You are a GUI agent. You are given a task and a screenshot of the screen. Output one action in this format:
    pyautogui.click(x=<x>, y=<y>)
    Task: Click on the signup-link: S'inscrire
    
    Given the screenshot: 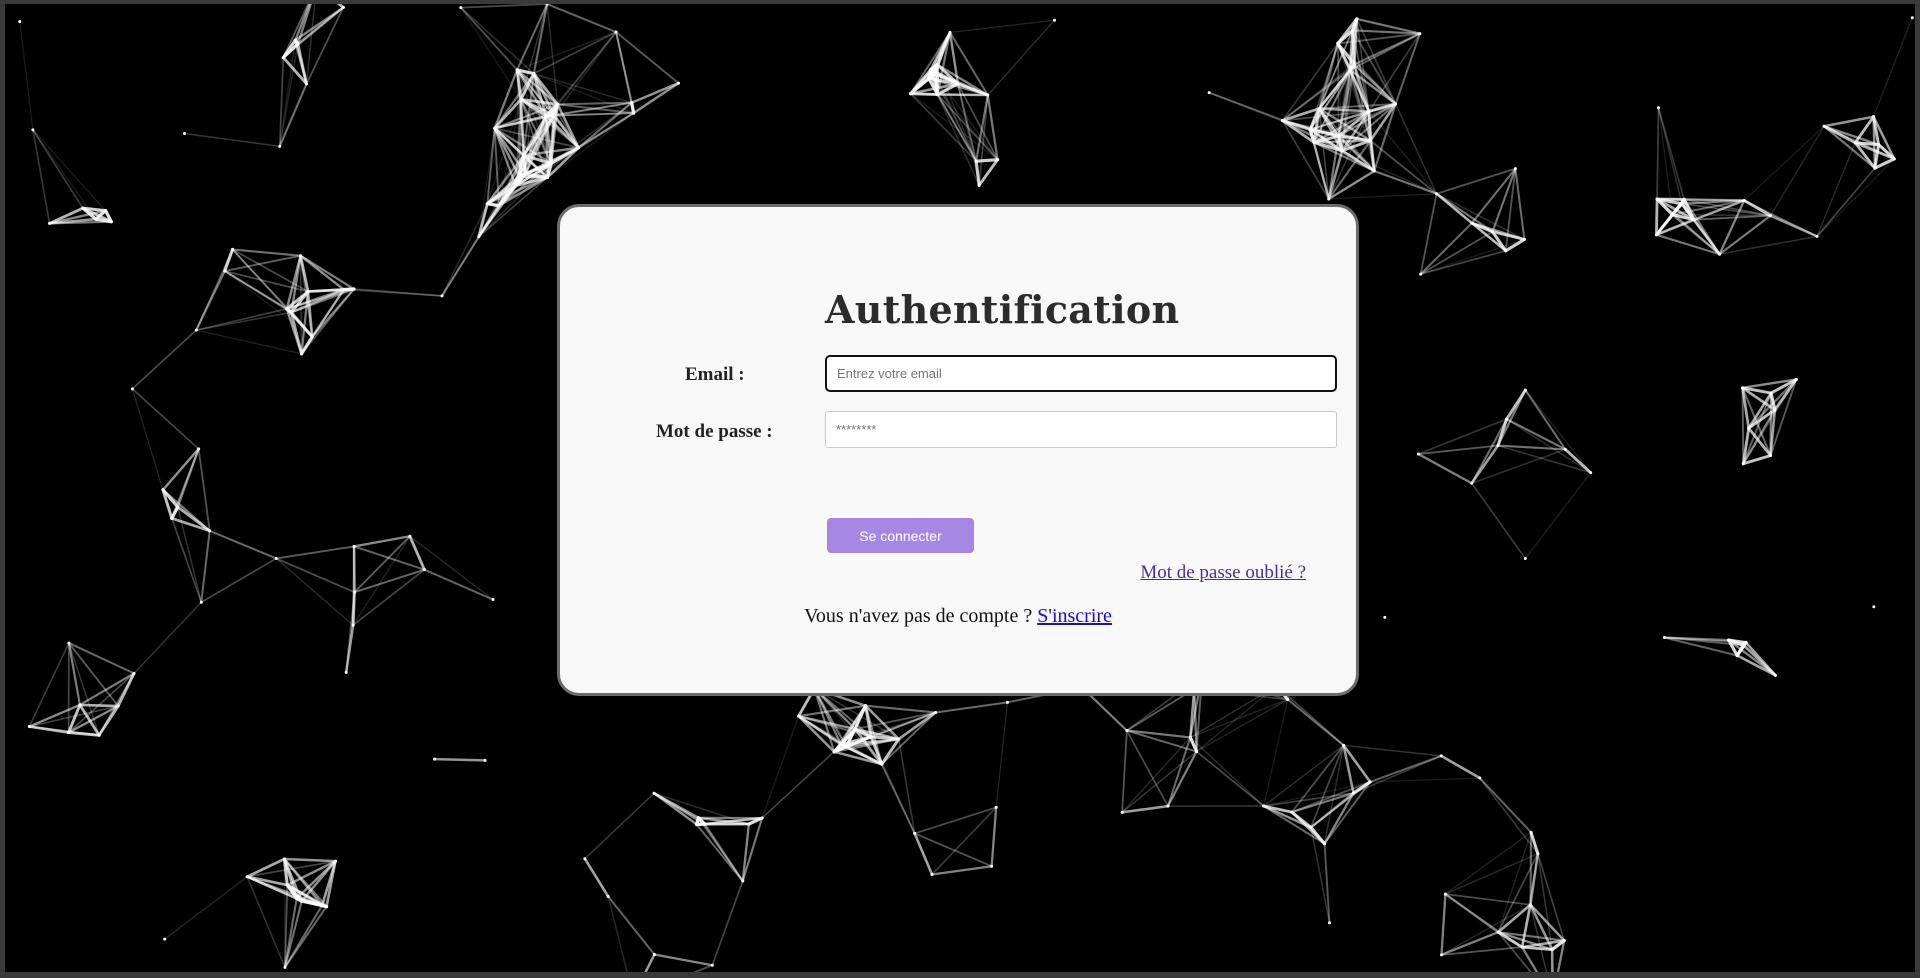 What is the action you would take?
    pyautogui.click(x=1074, y=616)
    